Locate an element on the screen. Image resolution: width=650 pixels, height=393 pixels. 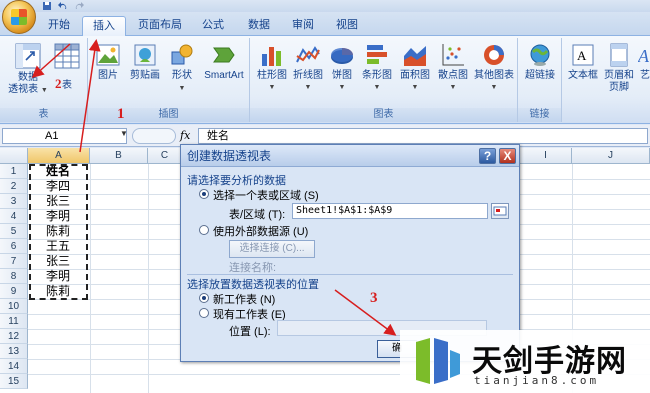
watermark-url: tianjian8.com is located at coordinates (537, 380).